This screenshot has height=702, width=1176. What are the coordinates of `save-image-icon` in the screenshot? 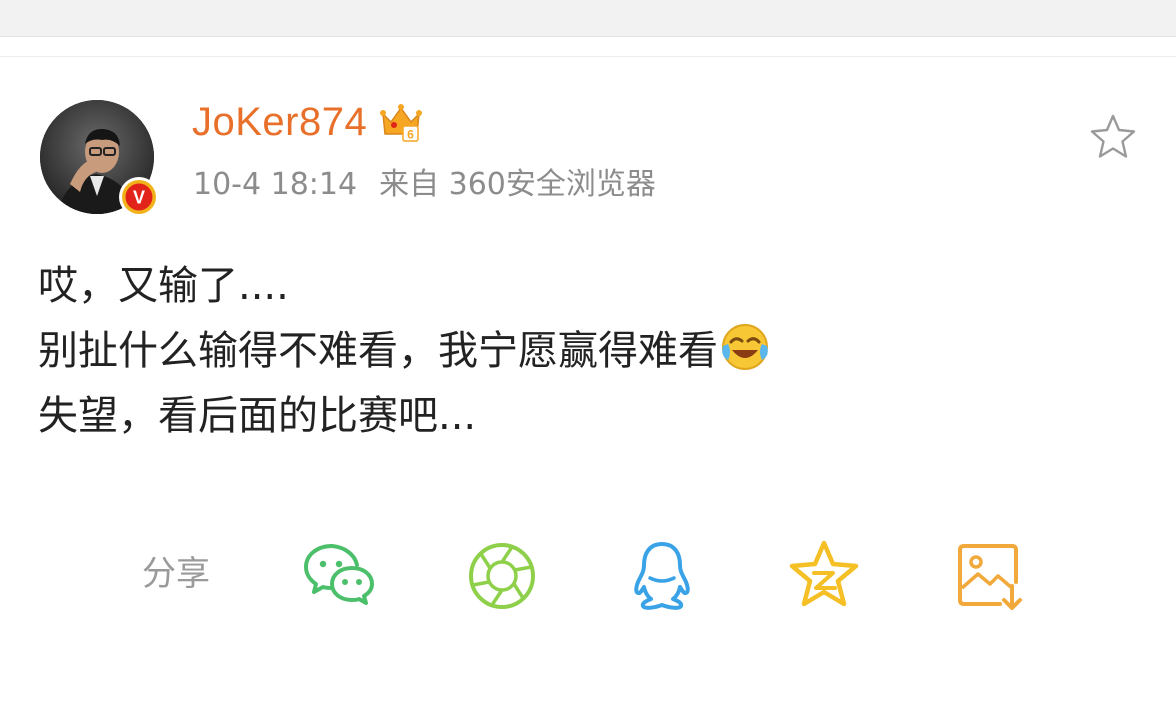 It's located at (990, 577).